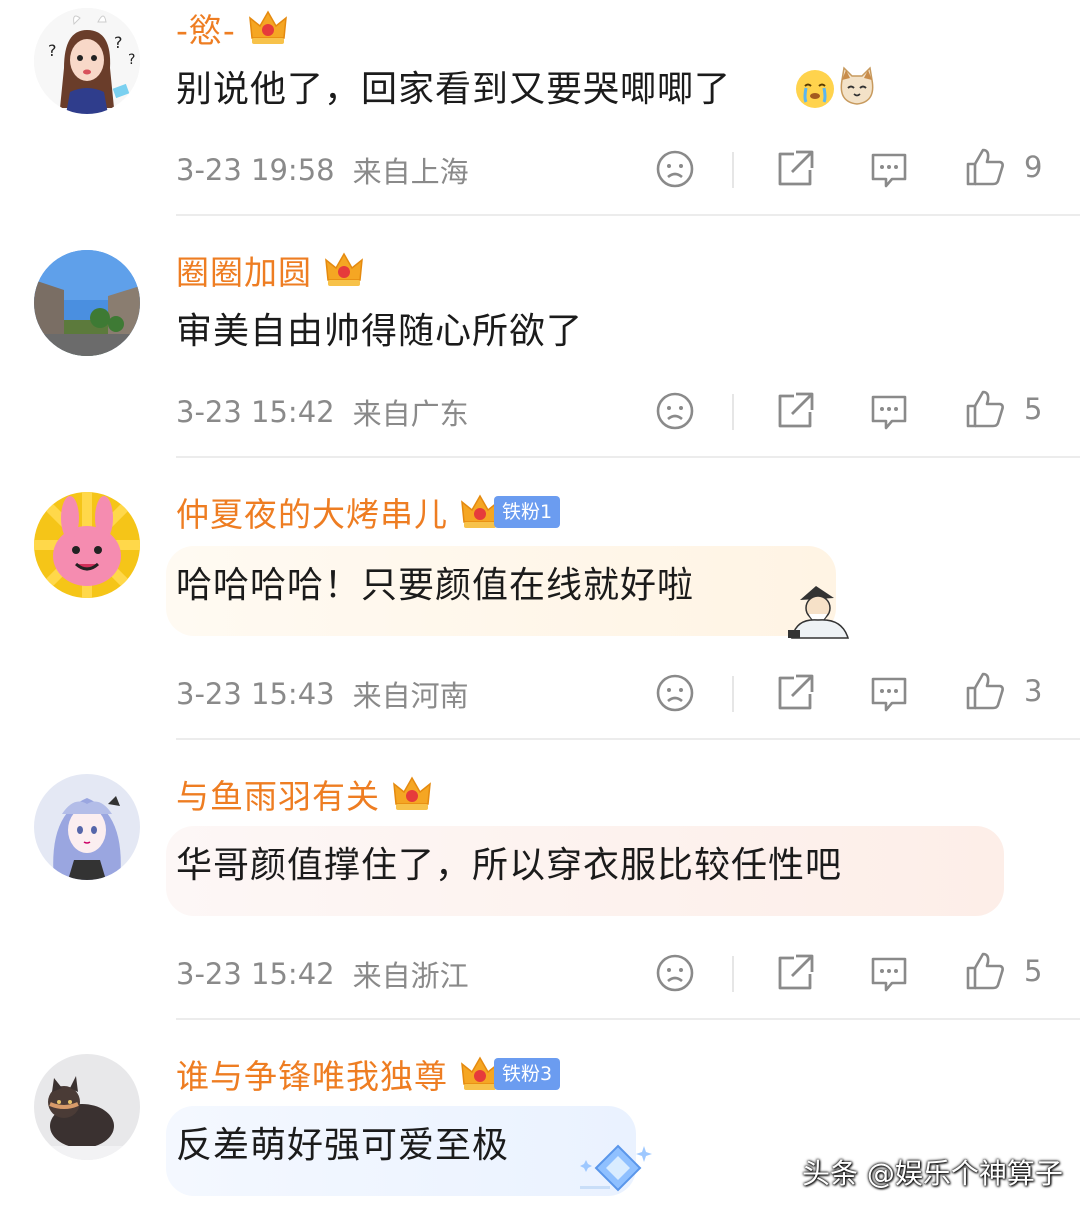 The width and height of the screenshot is (1080, 1211). What do you see at coordinates (410, 172) in the screenshot?
I see `comment-location: 来自上海` at bounding box center [410, 172].